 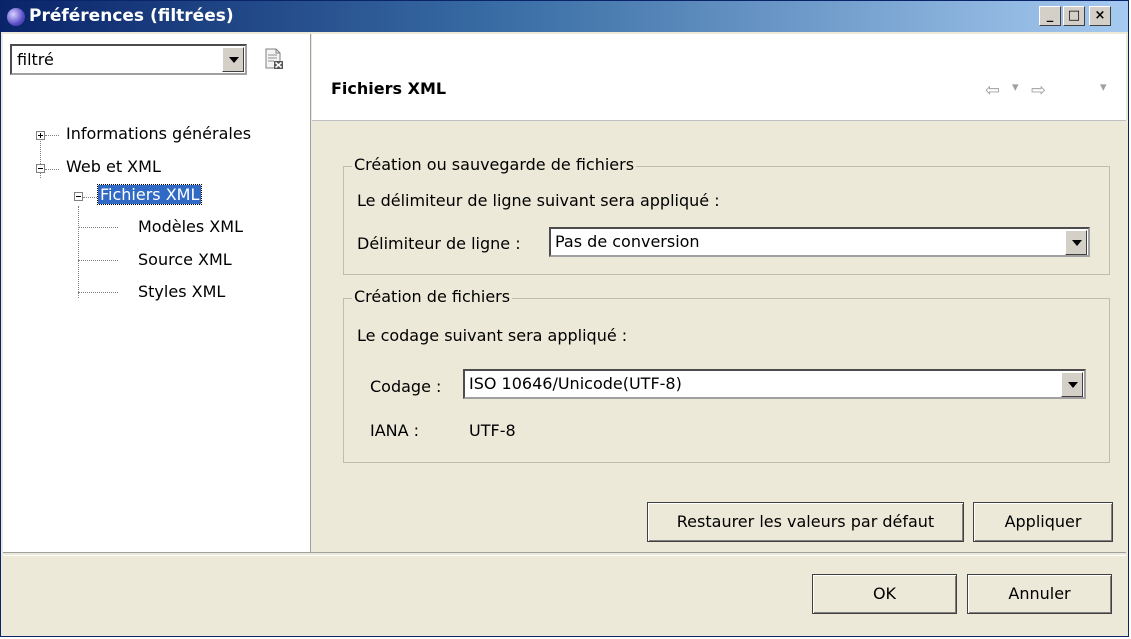 What do you see at coordinates (1015, 87) in the screenshot?
I see `back-menu-icon: ▾` at bounding box center [1015, 87].